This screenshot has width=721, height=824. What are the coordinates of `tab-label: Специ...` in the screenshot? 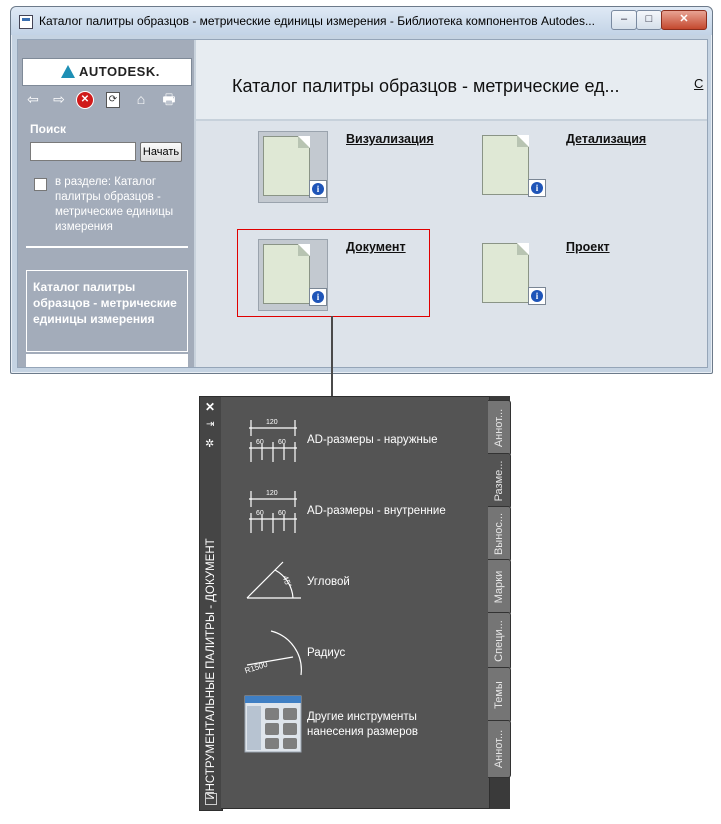 It's located at (499, 641).